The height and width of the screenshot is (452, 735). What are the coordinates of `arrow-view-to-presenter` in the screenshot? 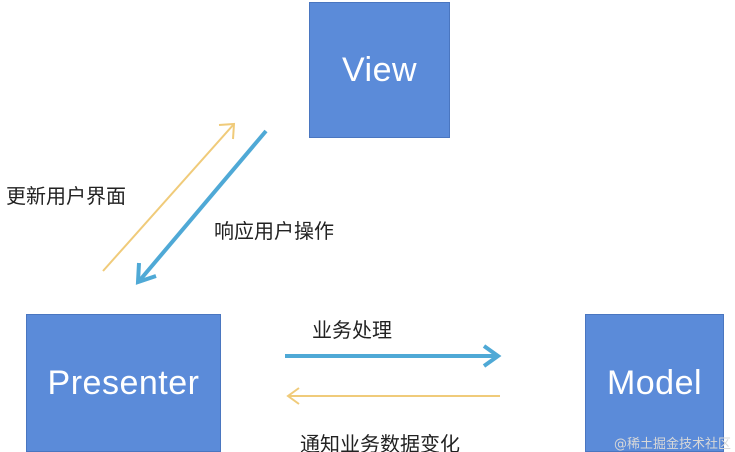 It's located at (201, 207).